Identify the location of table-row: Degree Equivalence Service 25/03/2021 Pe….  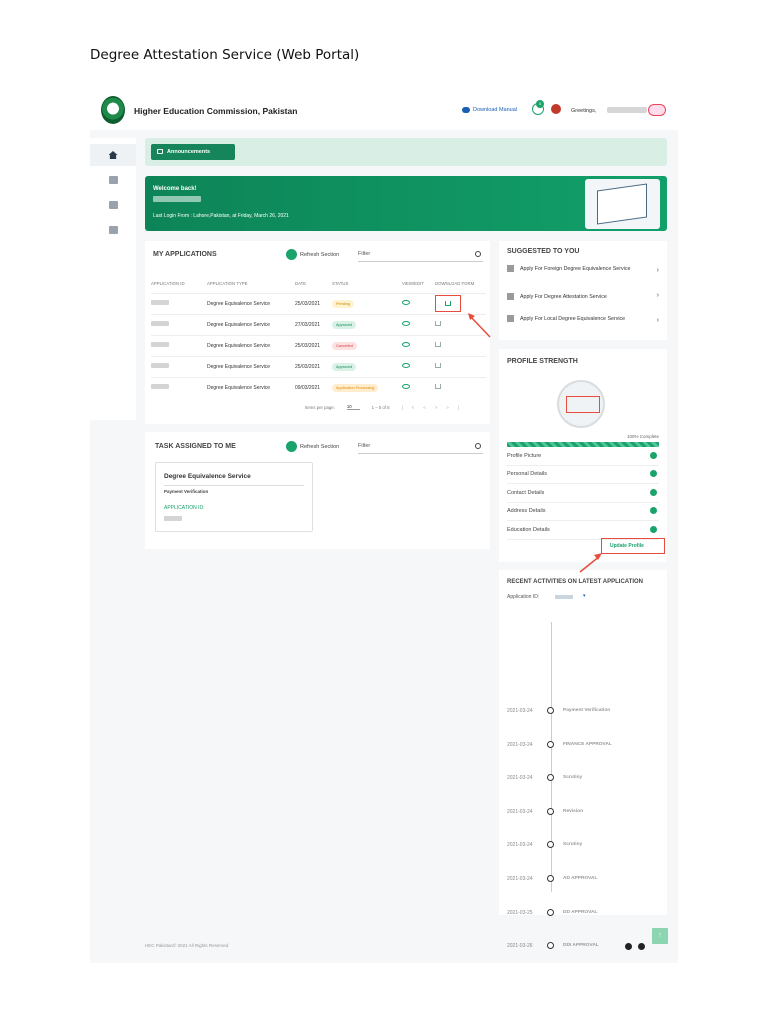
(318, 303).